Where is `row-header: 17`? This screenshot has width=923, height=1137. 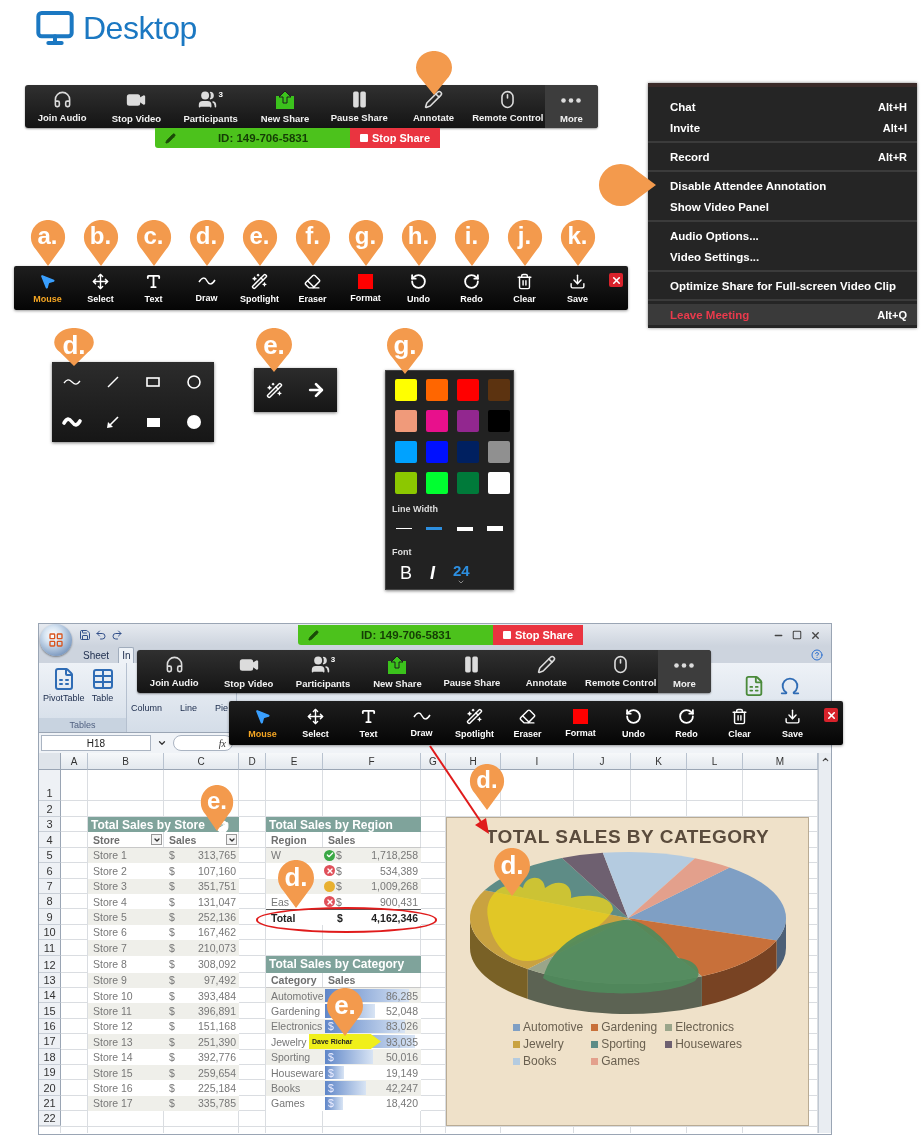
row-header: 17 is located at coordinates (50, 1042).